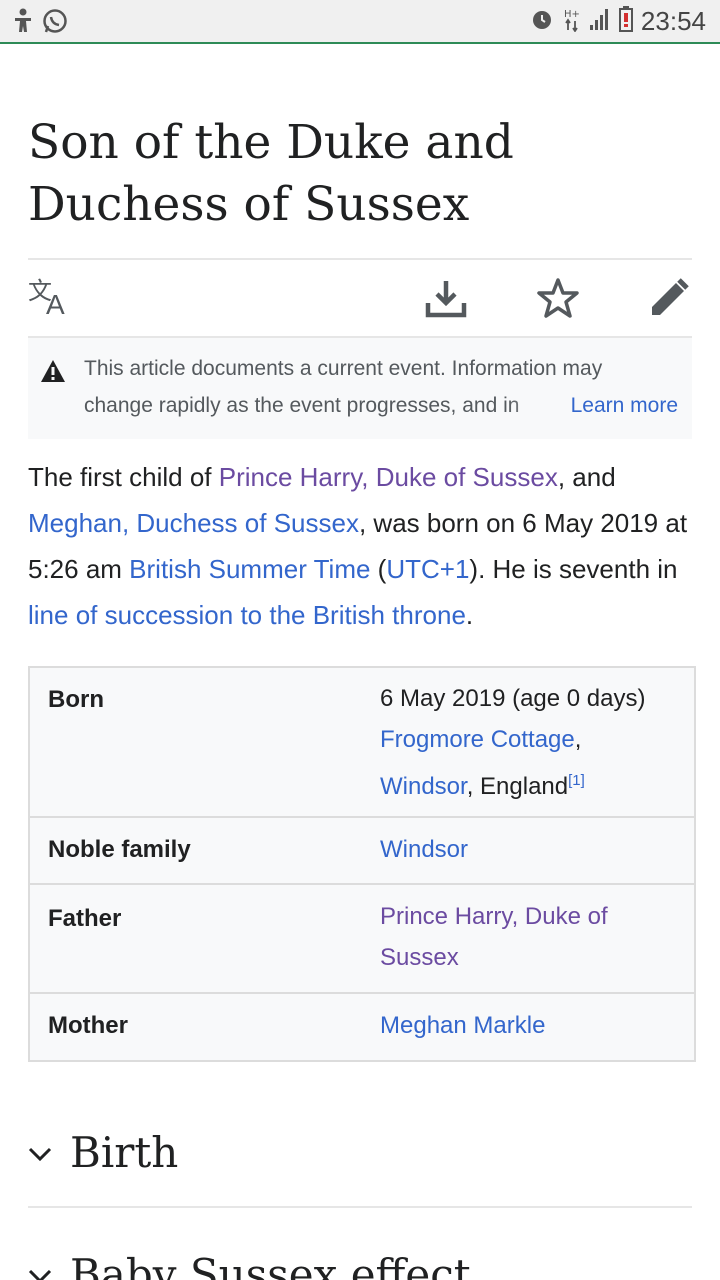 The image size is (720, 1280). Describe the element at coordinates (378, 569) in the screenshot. I see `intro-text: (` at that location.